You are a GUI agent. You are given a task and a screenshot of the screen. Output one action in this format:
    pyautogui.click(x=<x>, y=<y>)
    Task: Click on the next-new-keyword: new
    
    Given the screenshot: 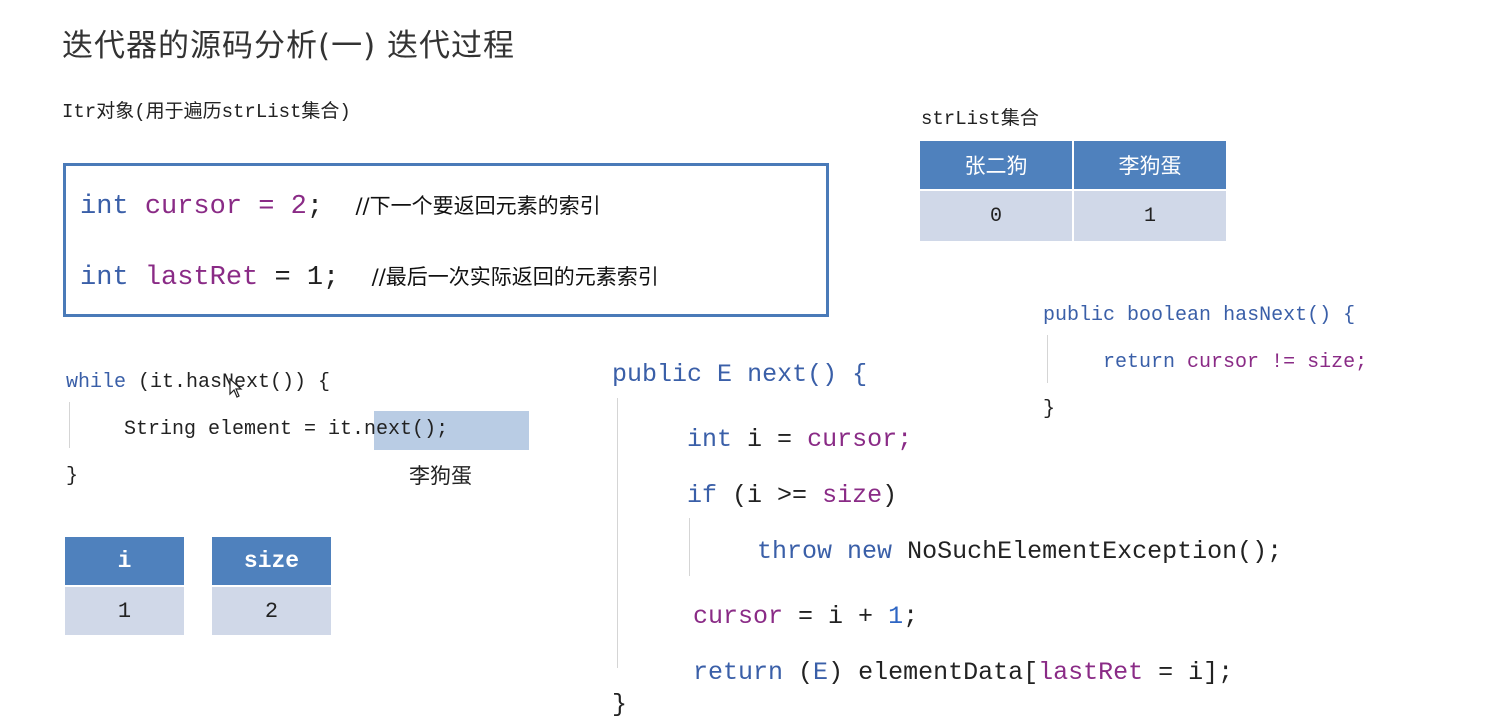 What is the action you would take?
    pyautogui.click(x=870, y=551)
    